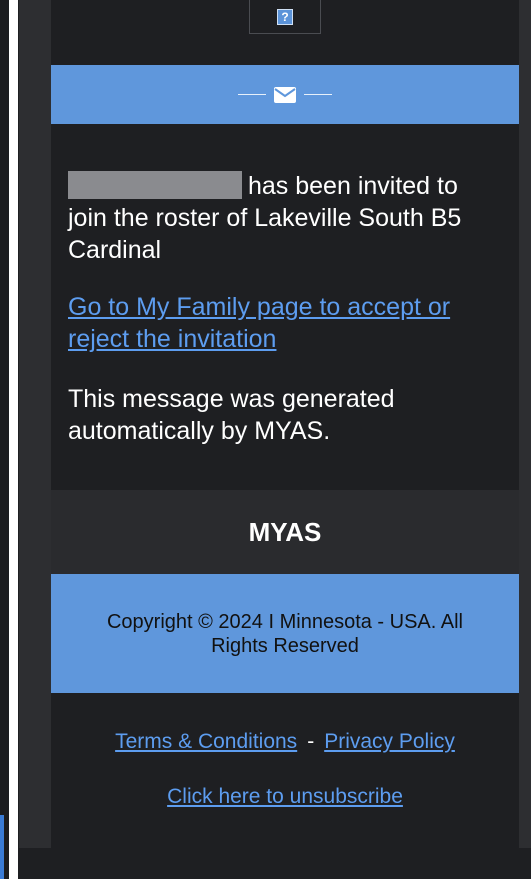  I want to click on redacted-name, so click(155, 185).